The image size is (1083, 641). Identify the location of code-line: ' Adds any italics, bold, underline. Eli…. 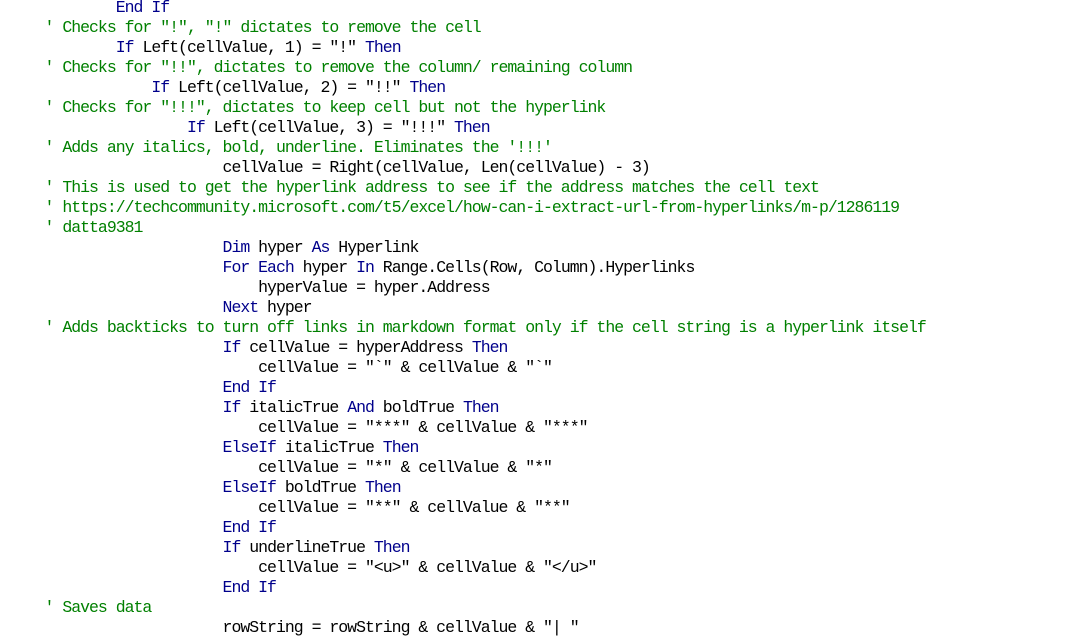
(541, 148).